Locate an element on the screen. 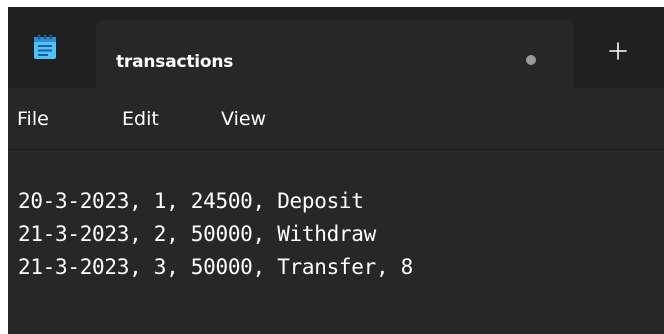 Image resolution: width=664 pixels, height=334 pixels. new-tab-button is located at coordinates (618, 51).